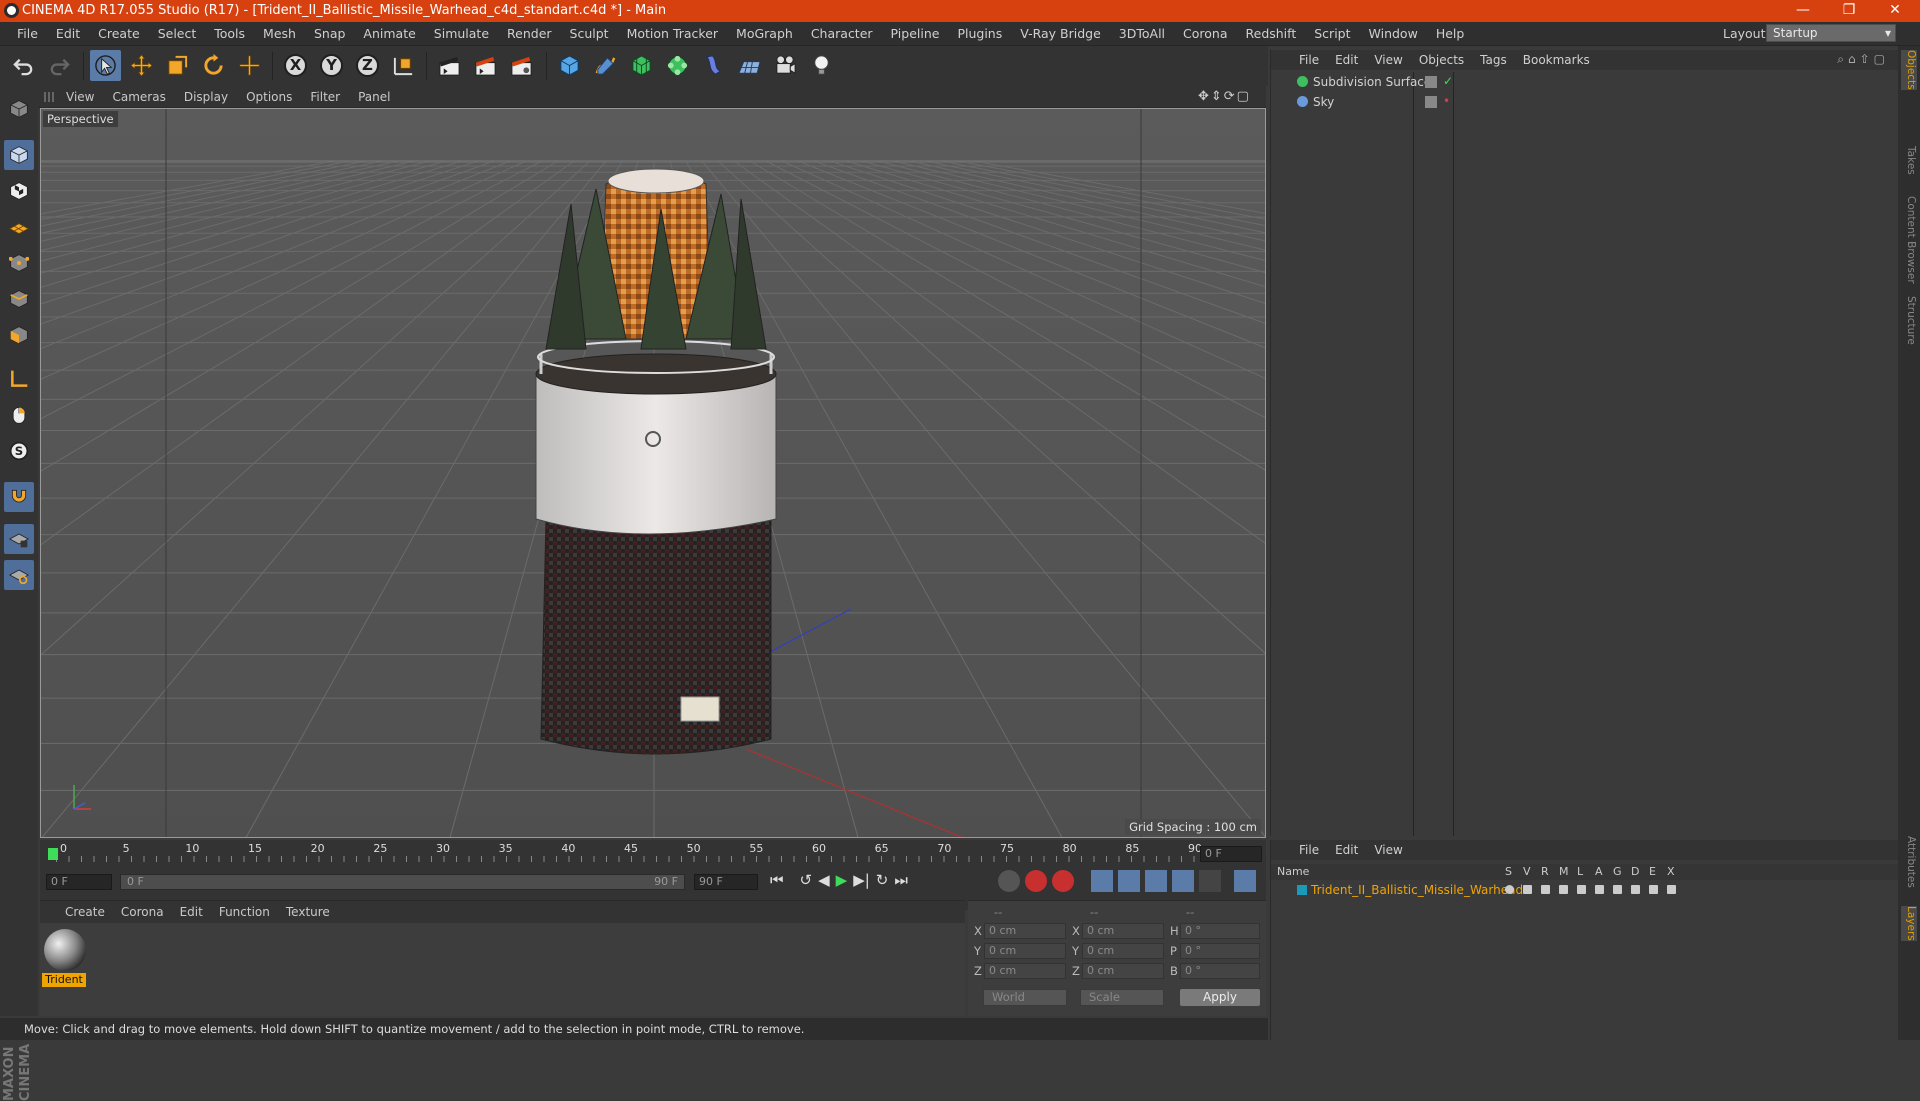 The image size is (1920, 1101). What do you see at coordinates (901, 880) in the screenshot?
I see `goto-end-icon: ⏭` at bounding box center [901, 880].